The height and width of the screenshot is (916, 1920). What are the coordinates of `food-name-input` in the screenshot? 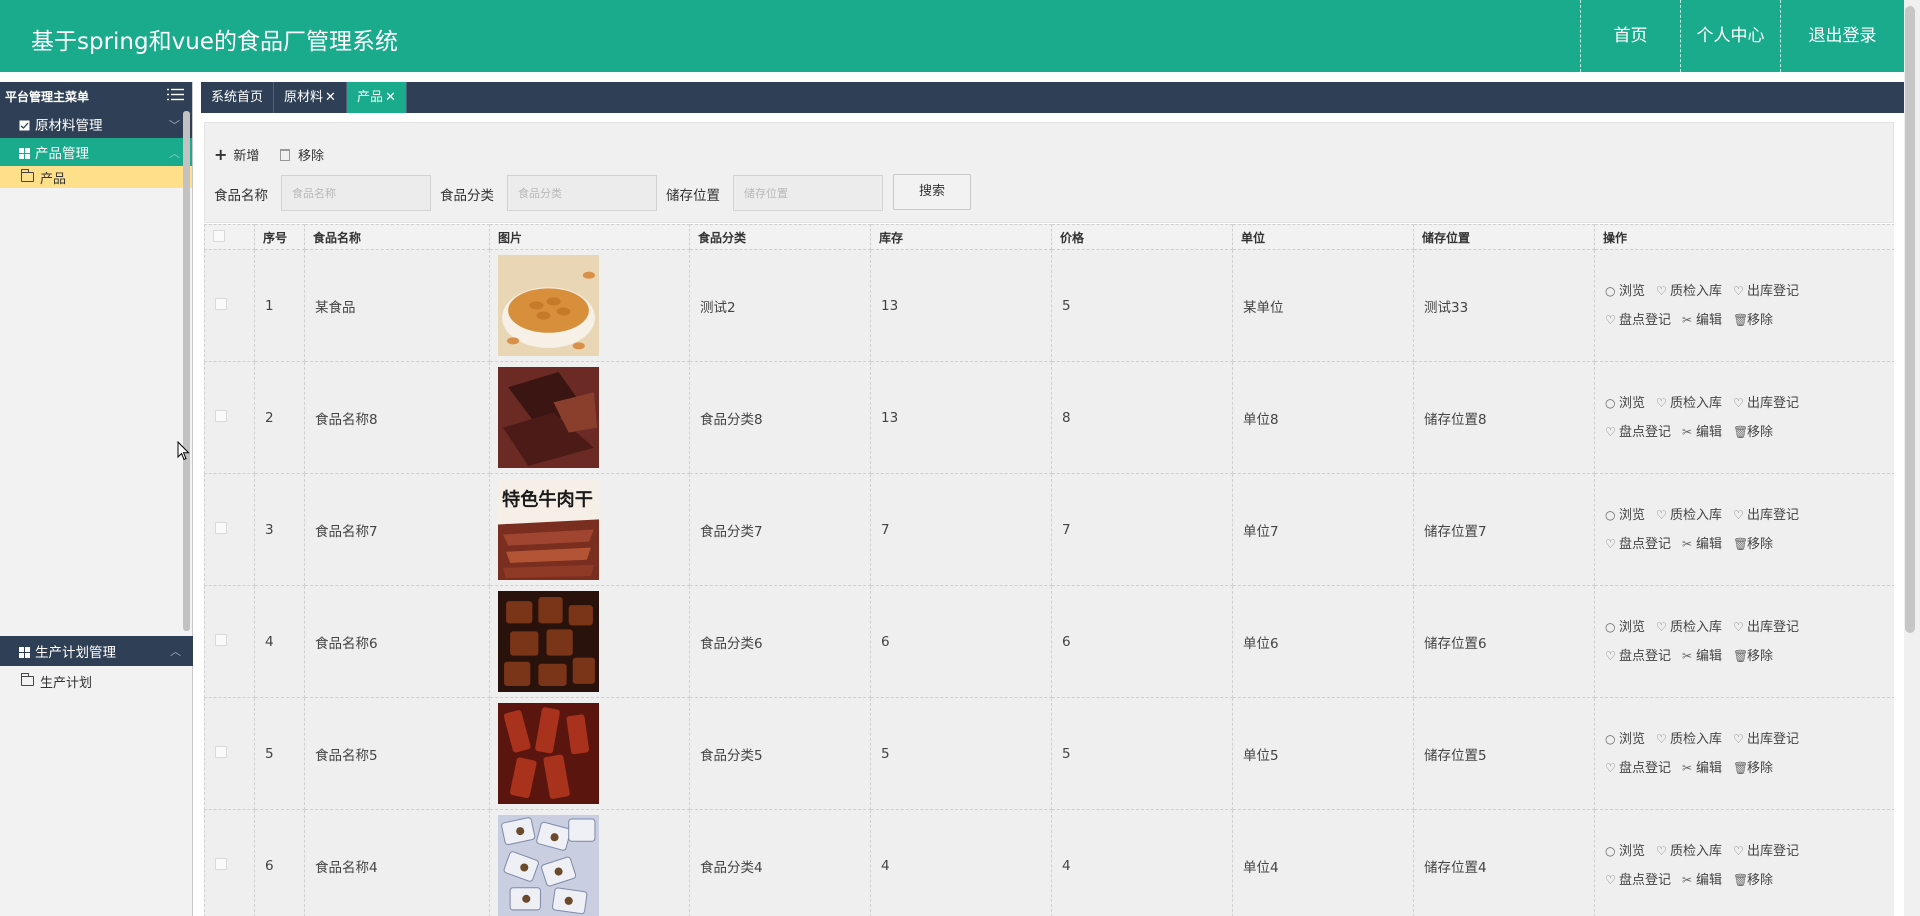 It's located at (356, 193).